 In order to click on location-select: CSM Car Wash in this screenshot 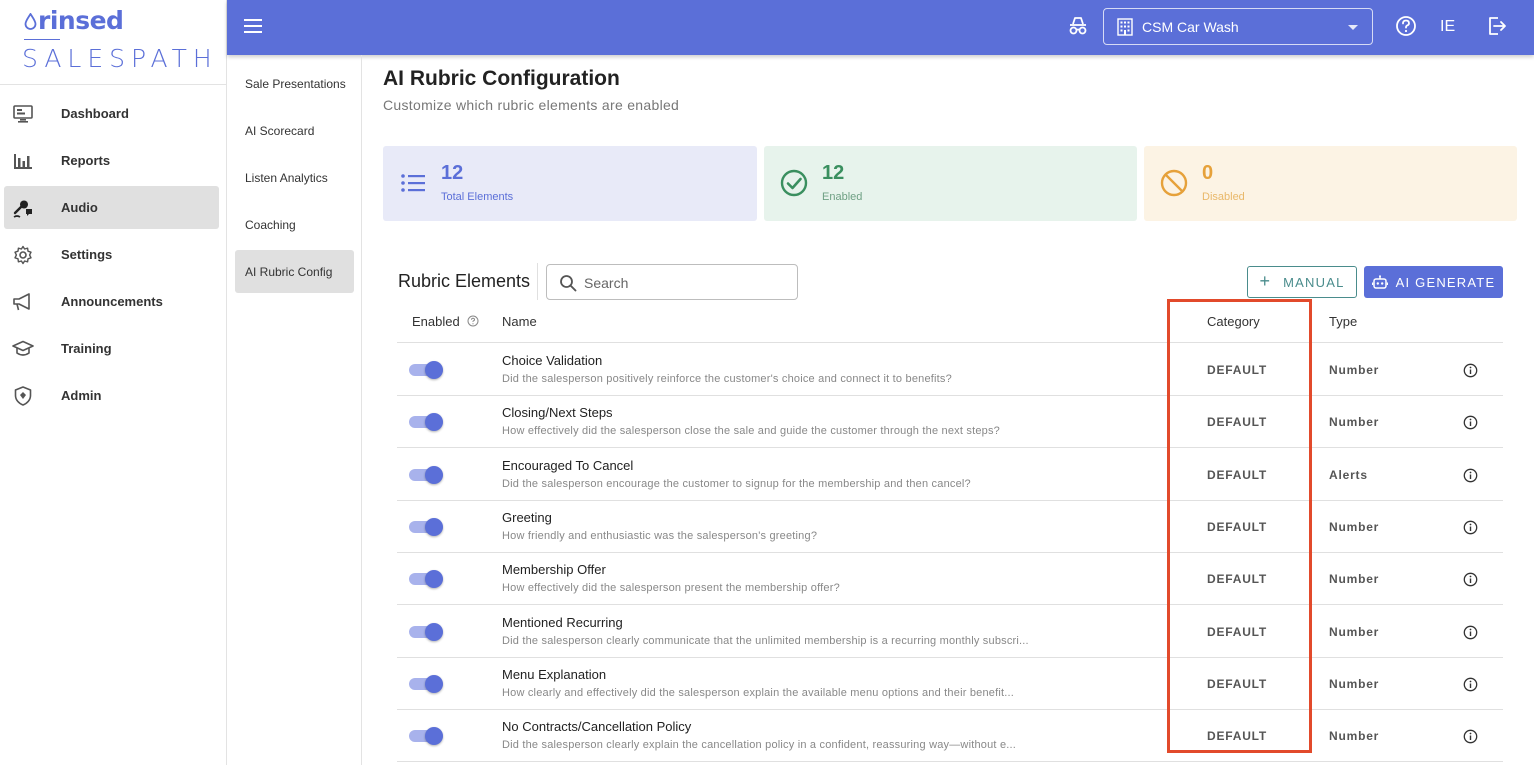, I will do `click(1238, 26)`.